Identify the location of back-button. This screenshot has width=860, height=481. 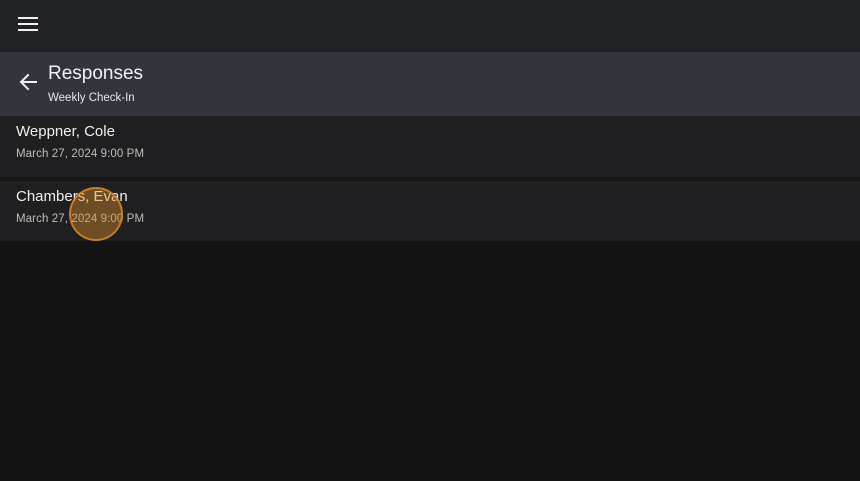
(28, 84).